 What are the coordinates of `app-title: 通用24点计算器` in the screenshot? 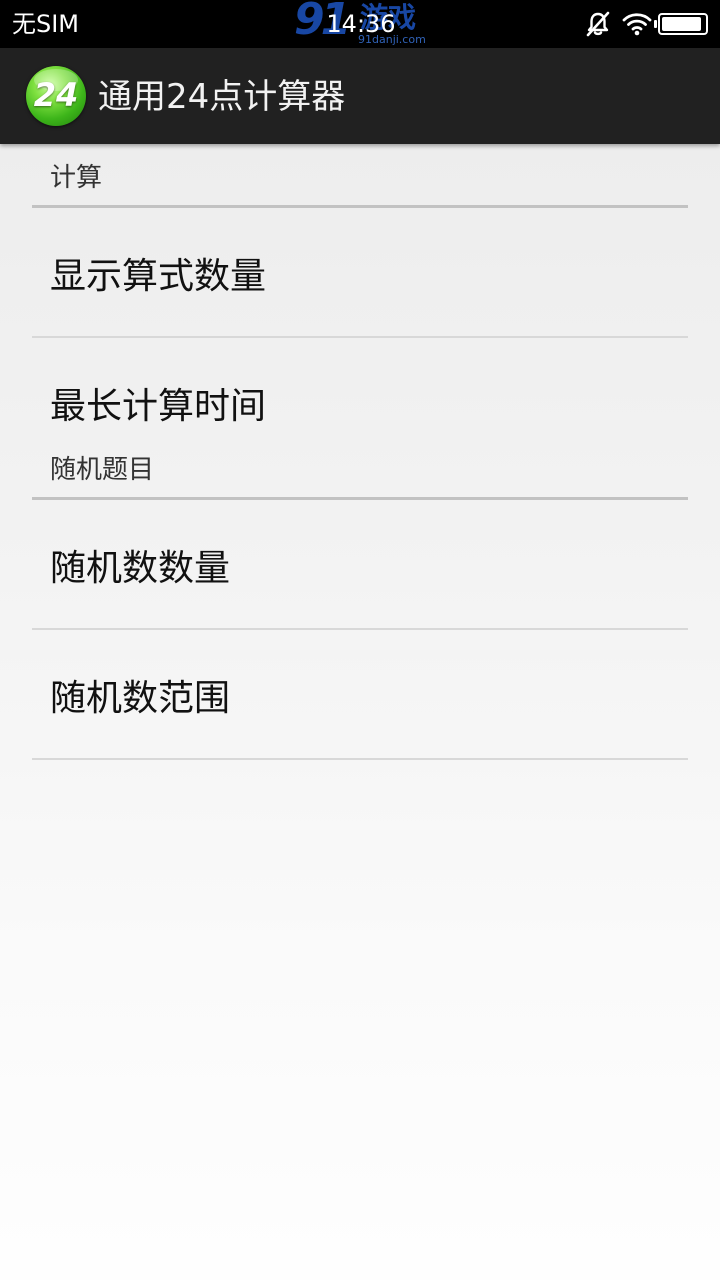 It's located at (222, 97).